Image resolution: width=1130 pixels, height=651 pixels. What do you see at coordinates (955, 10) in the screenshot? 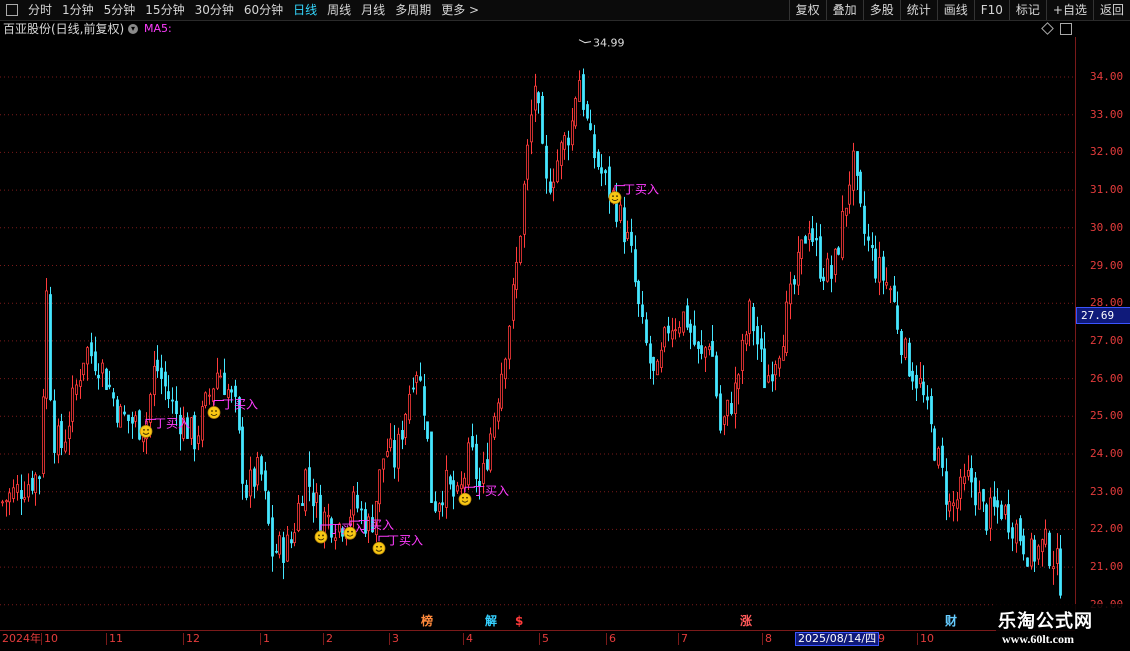
I see `toolbar-button-4: 画线` at bounding box center [955, 10].